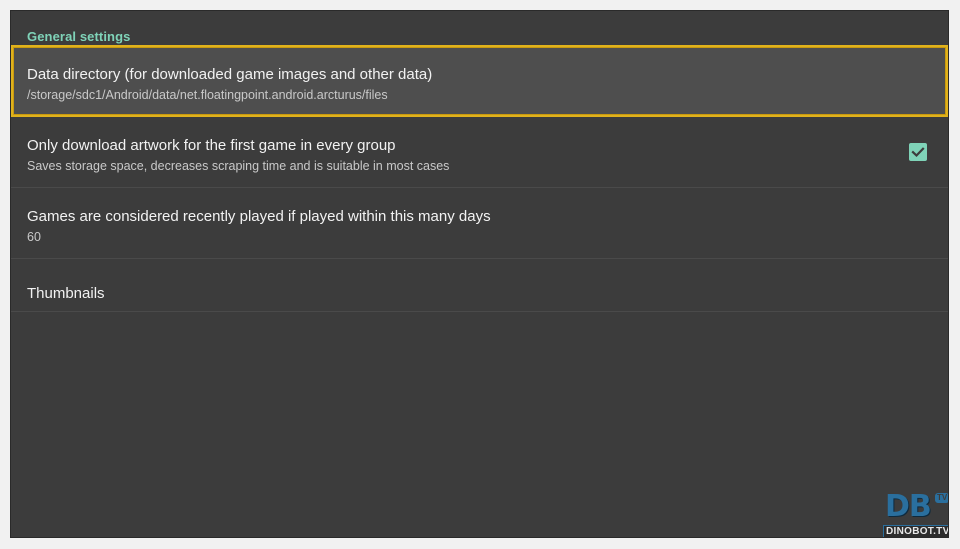 This screenshot has height=549, width=960. I want to click on setting-title: Thumbnails, so click(66, 293).